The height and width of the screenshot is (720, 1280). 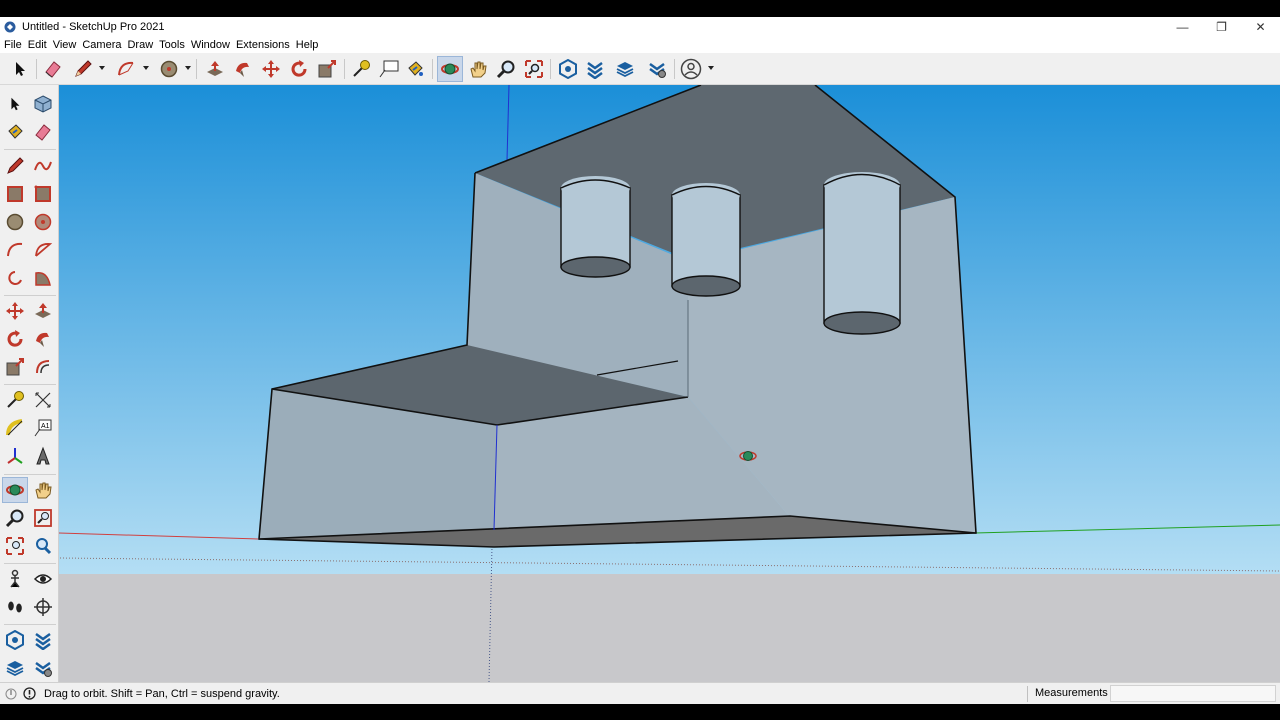 I want to click on follow-me-icon, so click(x=42, y=339).